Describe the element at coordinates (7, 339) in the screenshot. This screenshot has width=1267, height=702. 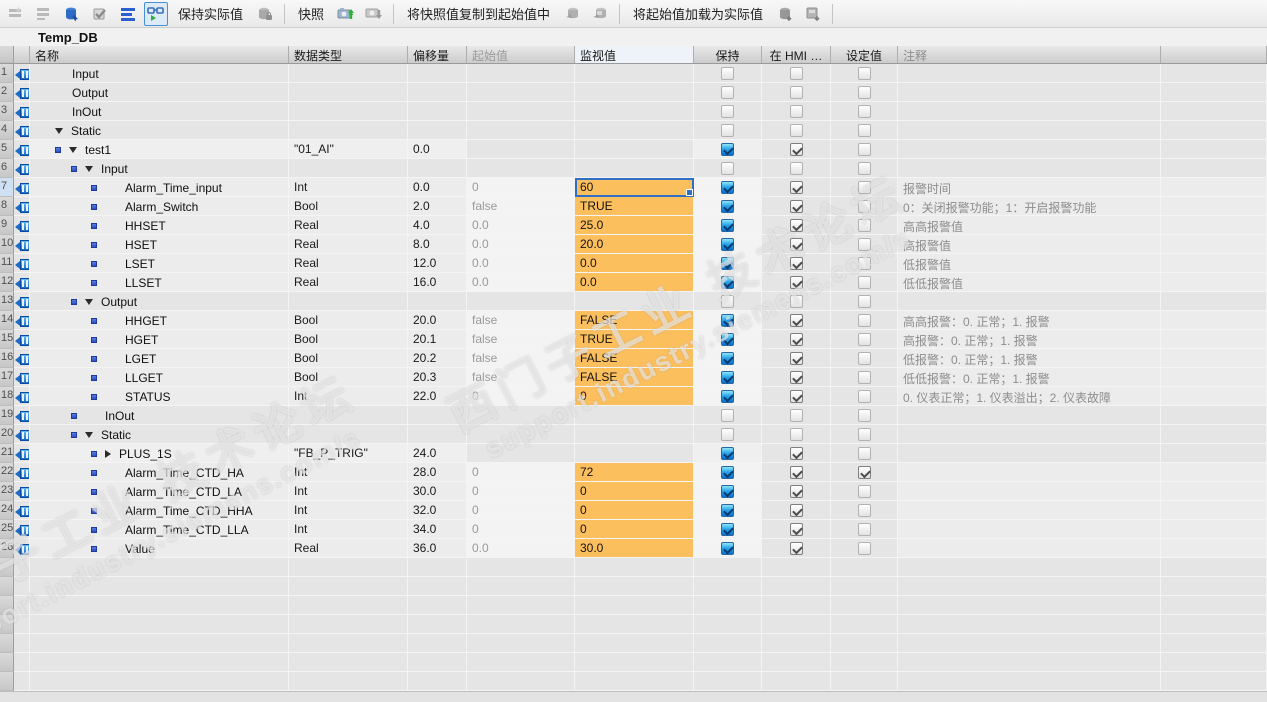
I see `row-number: 15` at that location.